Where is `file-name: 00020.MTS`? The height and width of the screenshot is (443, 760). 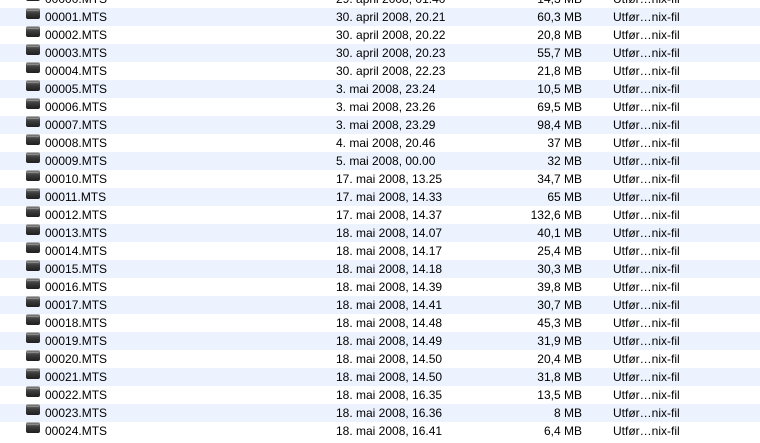
file-name: 00020.MTS is located at coordinates (76, 359).